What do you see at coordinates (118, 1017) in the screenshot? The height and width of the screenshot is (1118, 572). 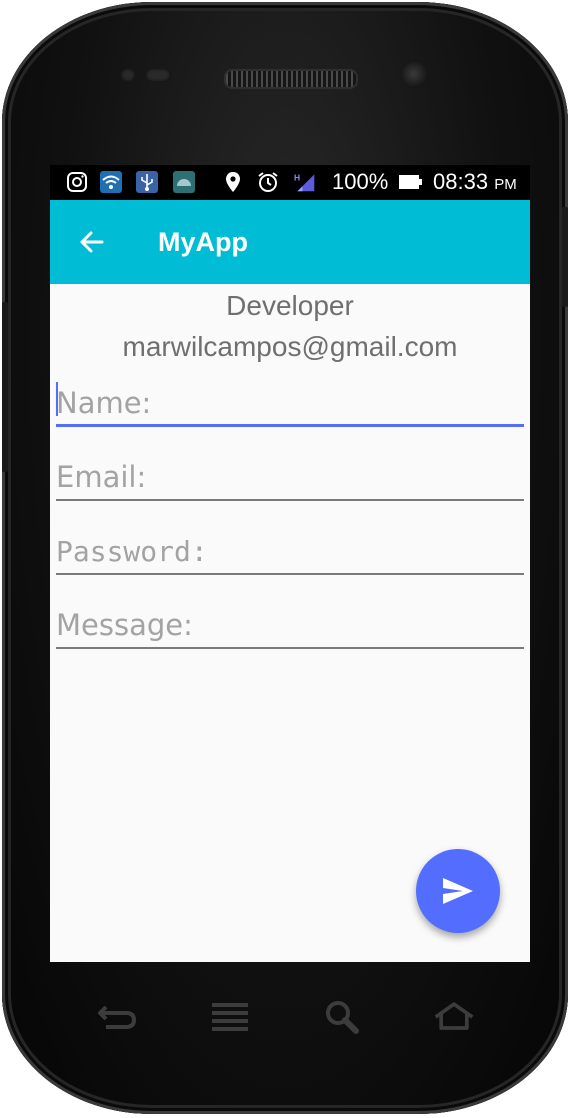 I see `back-nav-icon` at bounding box center [118, 1017].